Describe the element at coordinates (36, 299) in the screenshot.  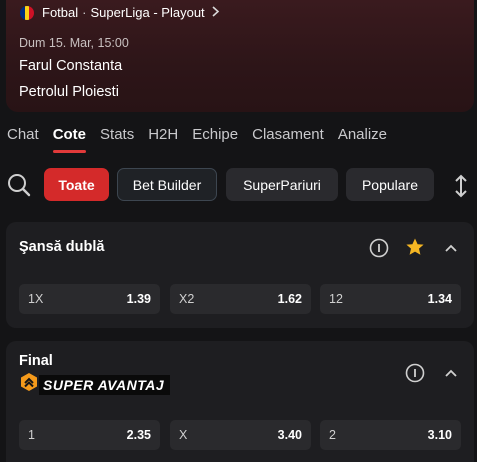
I see `odd-label: 1X` at that location.